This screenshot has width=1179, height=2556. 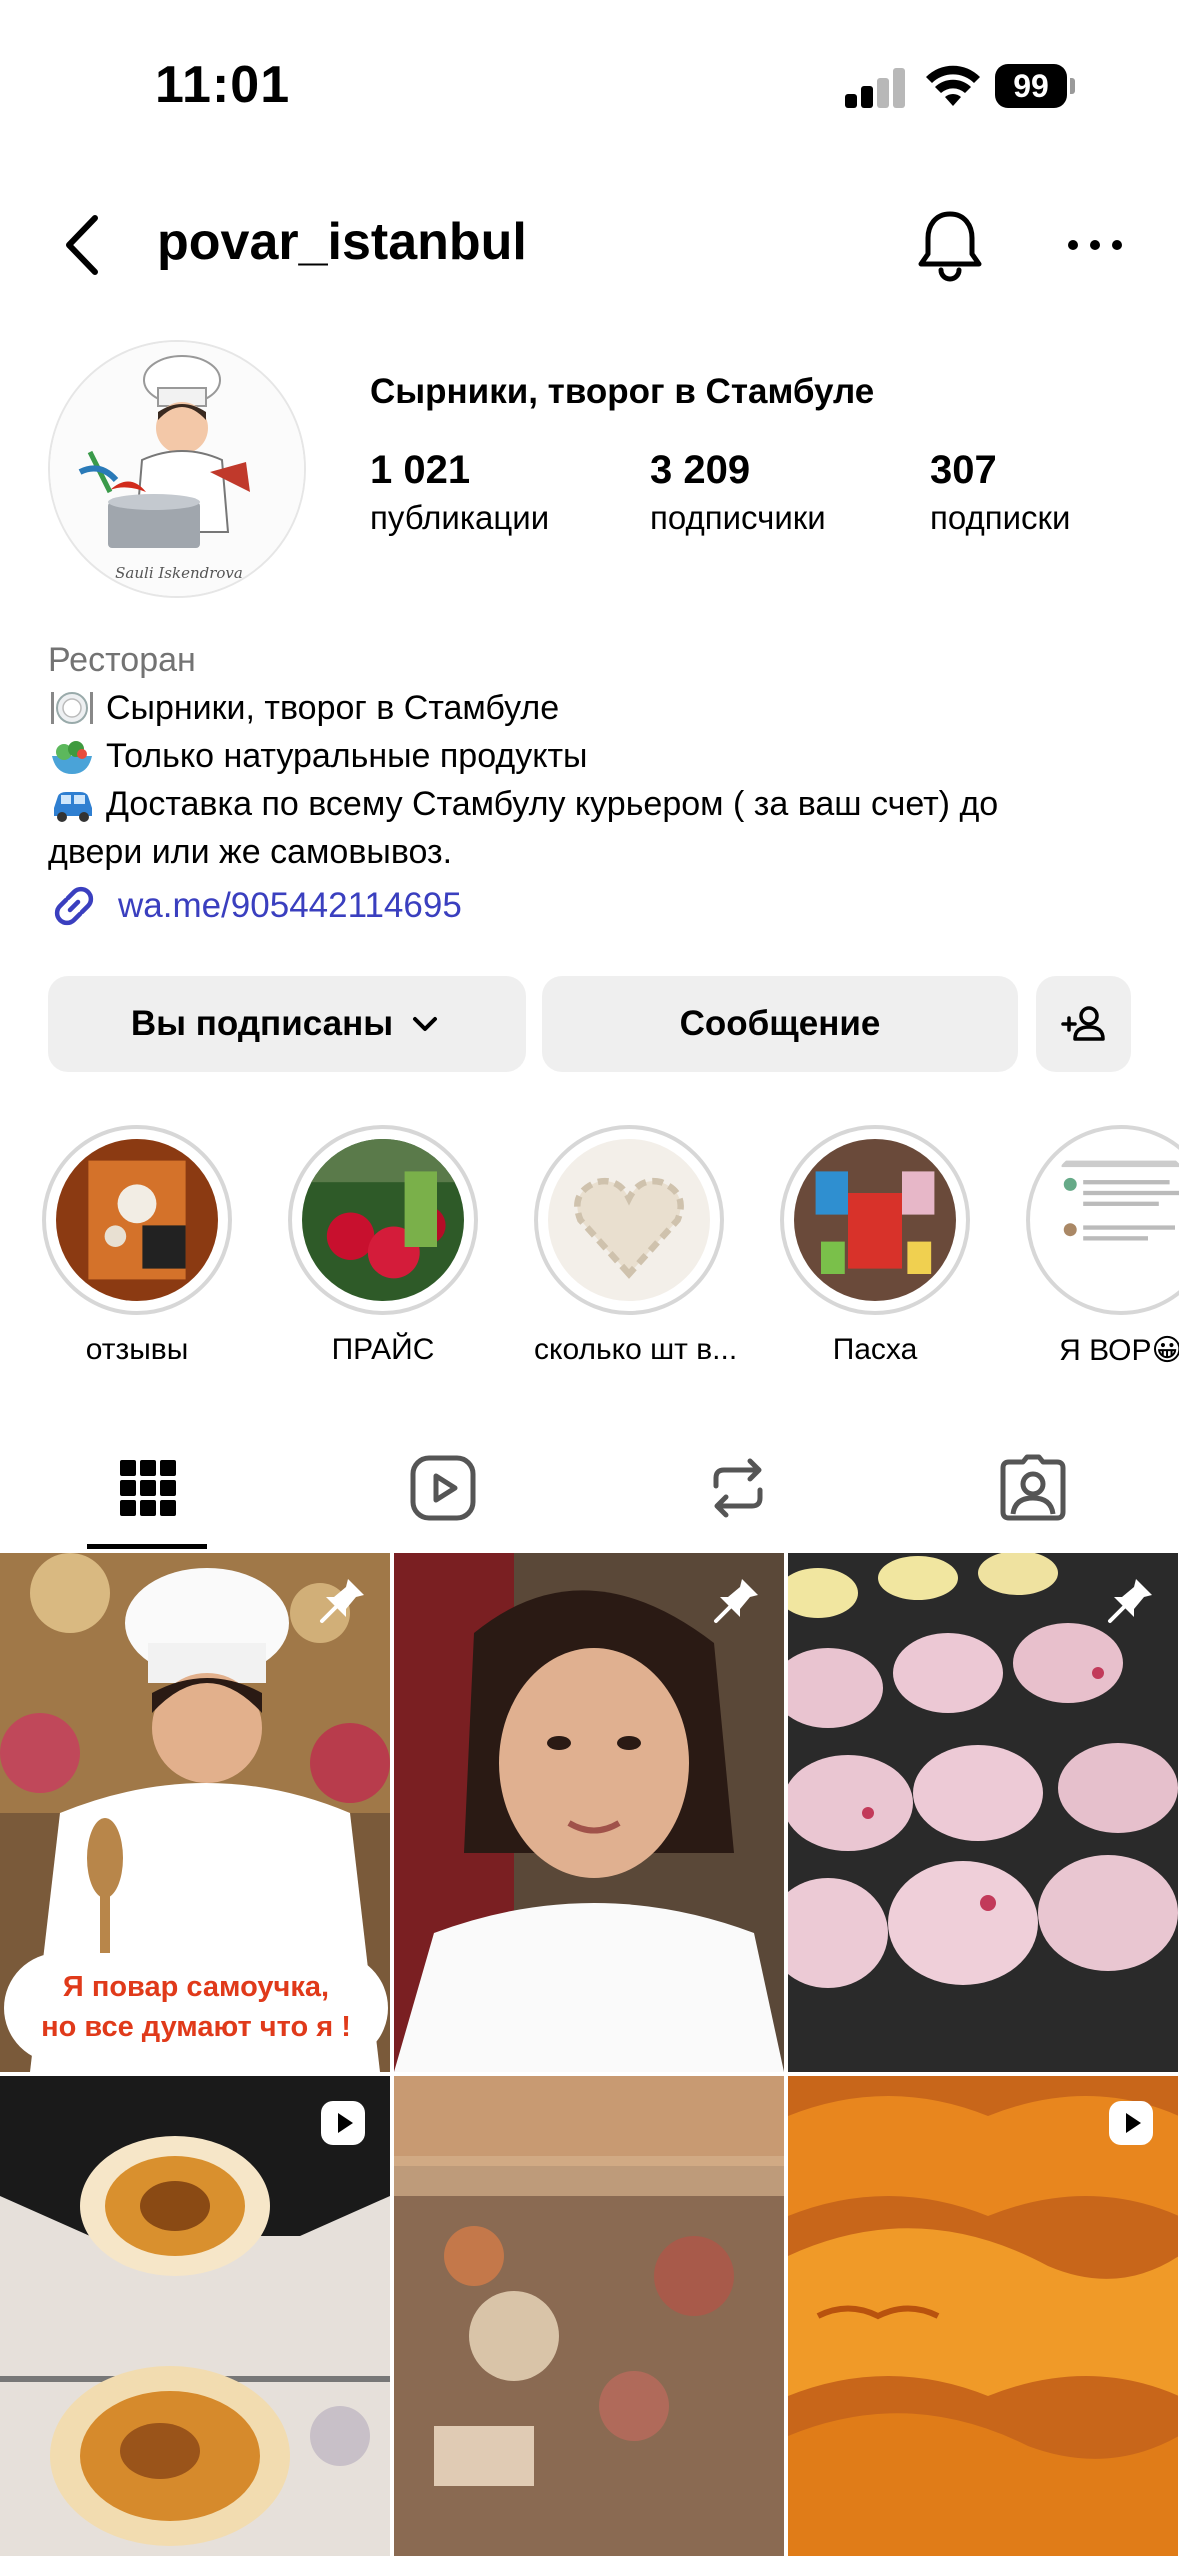 I want to click on message-button: Сообщение, so click(x=780, y=1024).